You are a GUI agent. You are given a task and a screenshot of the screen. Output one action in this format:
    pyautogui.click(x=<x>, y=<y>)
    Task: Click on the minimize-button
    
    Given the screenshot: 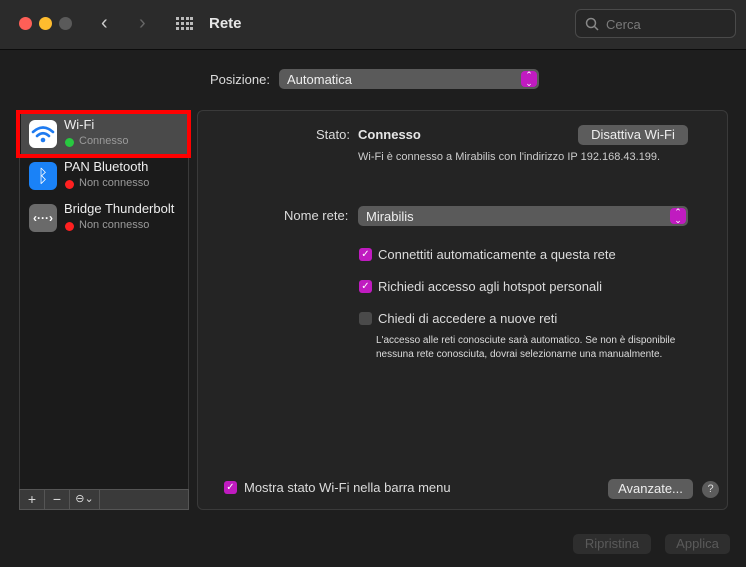 What is the action you would take?
    pyautogui.click(x=45, y=23)
    